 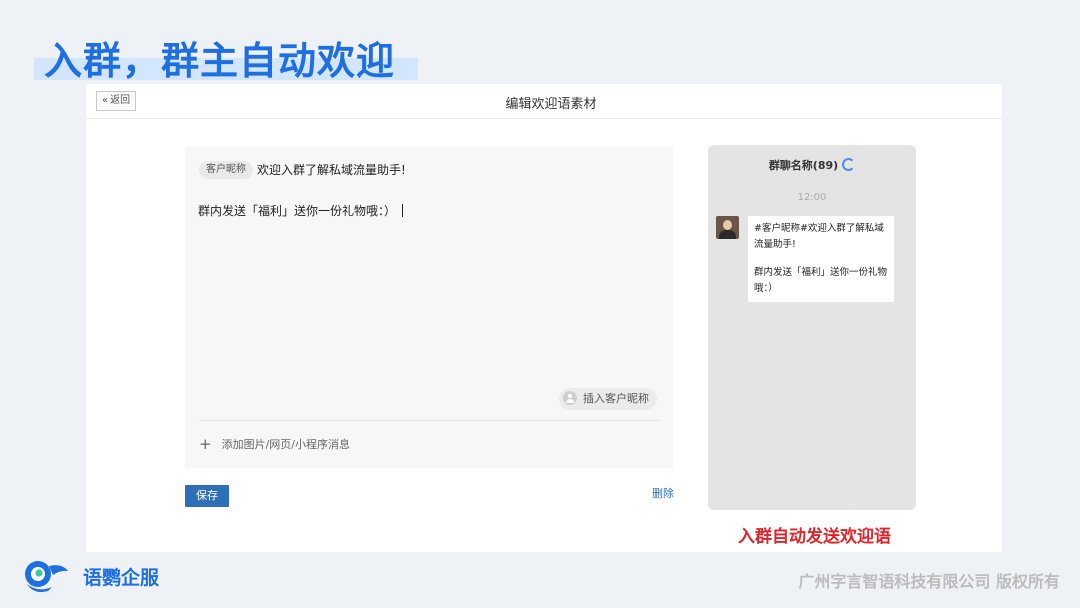 What do you see at coordinates (814, 537) in the screenshot?
I see `slide-caption: 入群自动发送欢迎语` at bounding box center [814, 537].